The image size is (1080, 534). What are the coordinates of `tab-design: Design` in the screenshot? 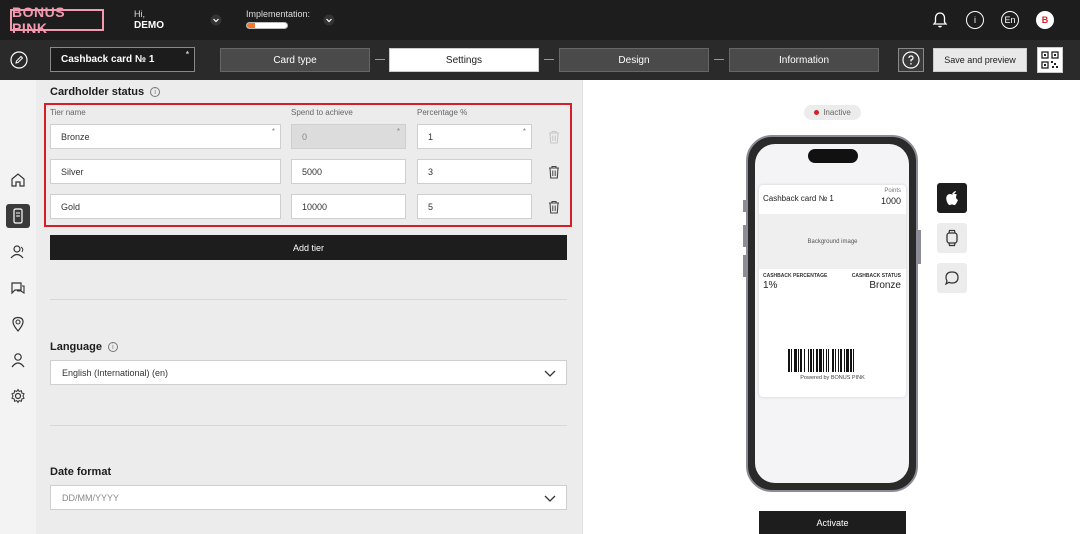 It's located at (634, 60).